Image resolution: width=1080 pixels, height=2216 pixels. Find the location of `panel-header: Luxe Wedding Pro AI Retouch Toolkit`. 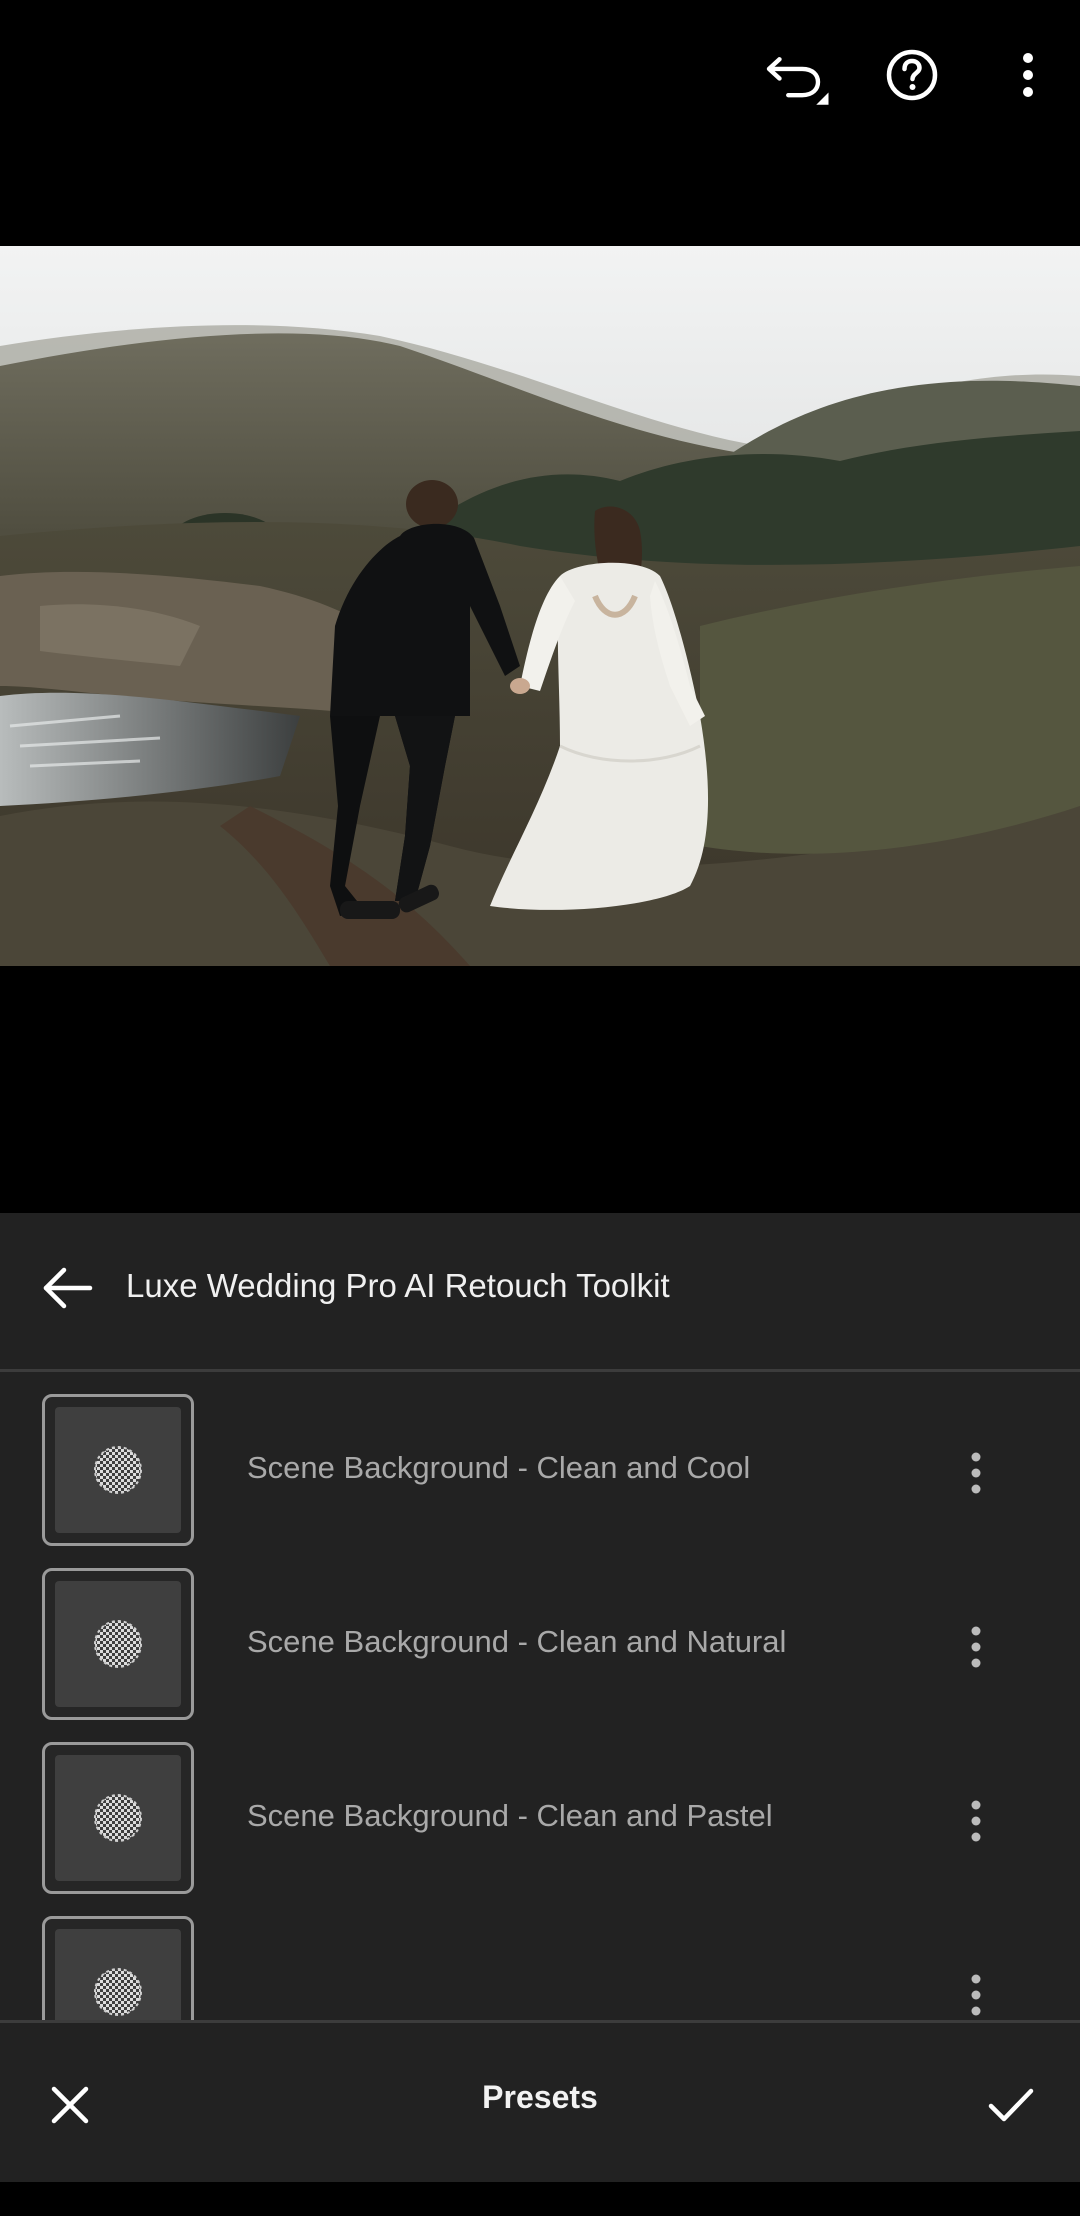

panel-header: Luxe Wedding Pro AI Retouch Toolkit is located at coordinates (540, 1291).